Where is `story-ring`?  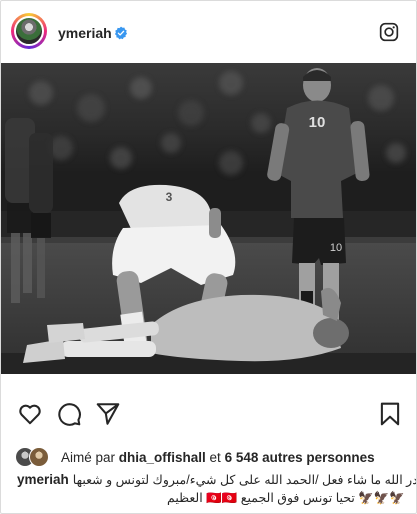 story-ring is located at coordinates (29, 31).